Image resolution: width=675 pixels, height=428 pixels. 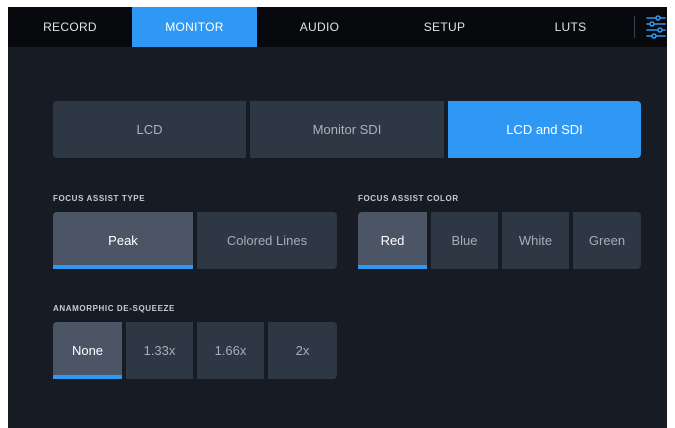 I want to click on anamorphic-1-33x-label: 1.33x, so click(x=159, y=350).